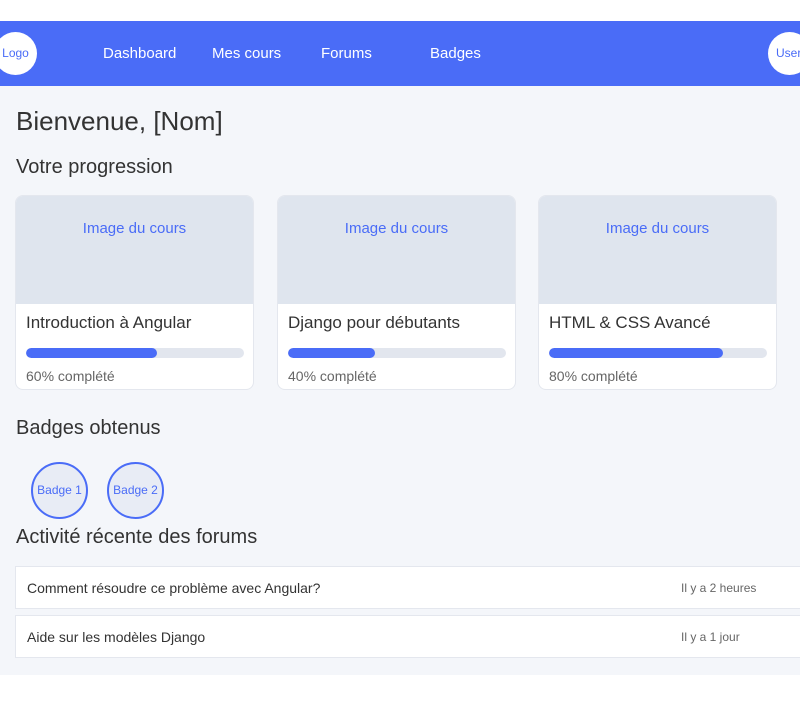 The width and height of the screenshot is (800, 709). I want to click on progress-text: 80% complété, so click(593, 376).